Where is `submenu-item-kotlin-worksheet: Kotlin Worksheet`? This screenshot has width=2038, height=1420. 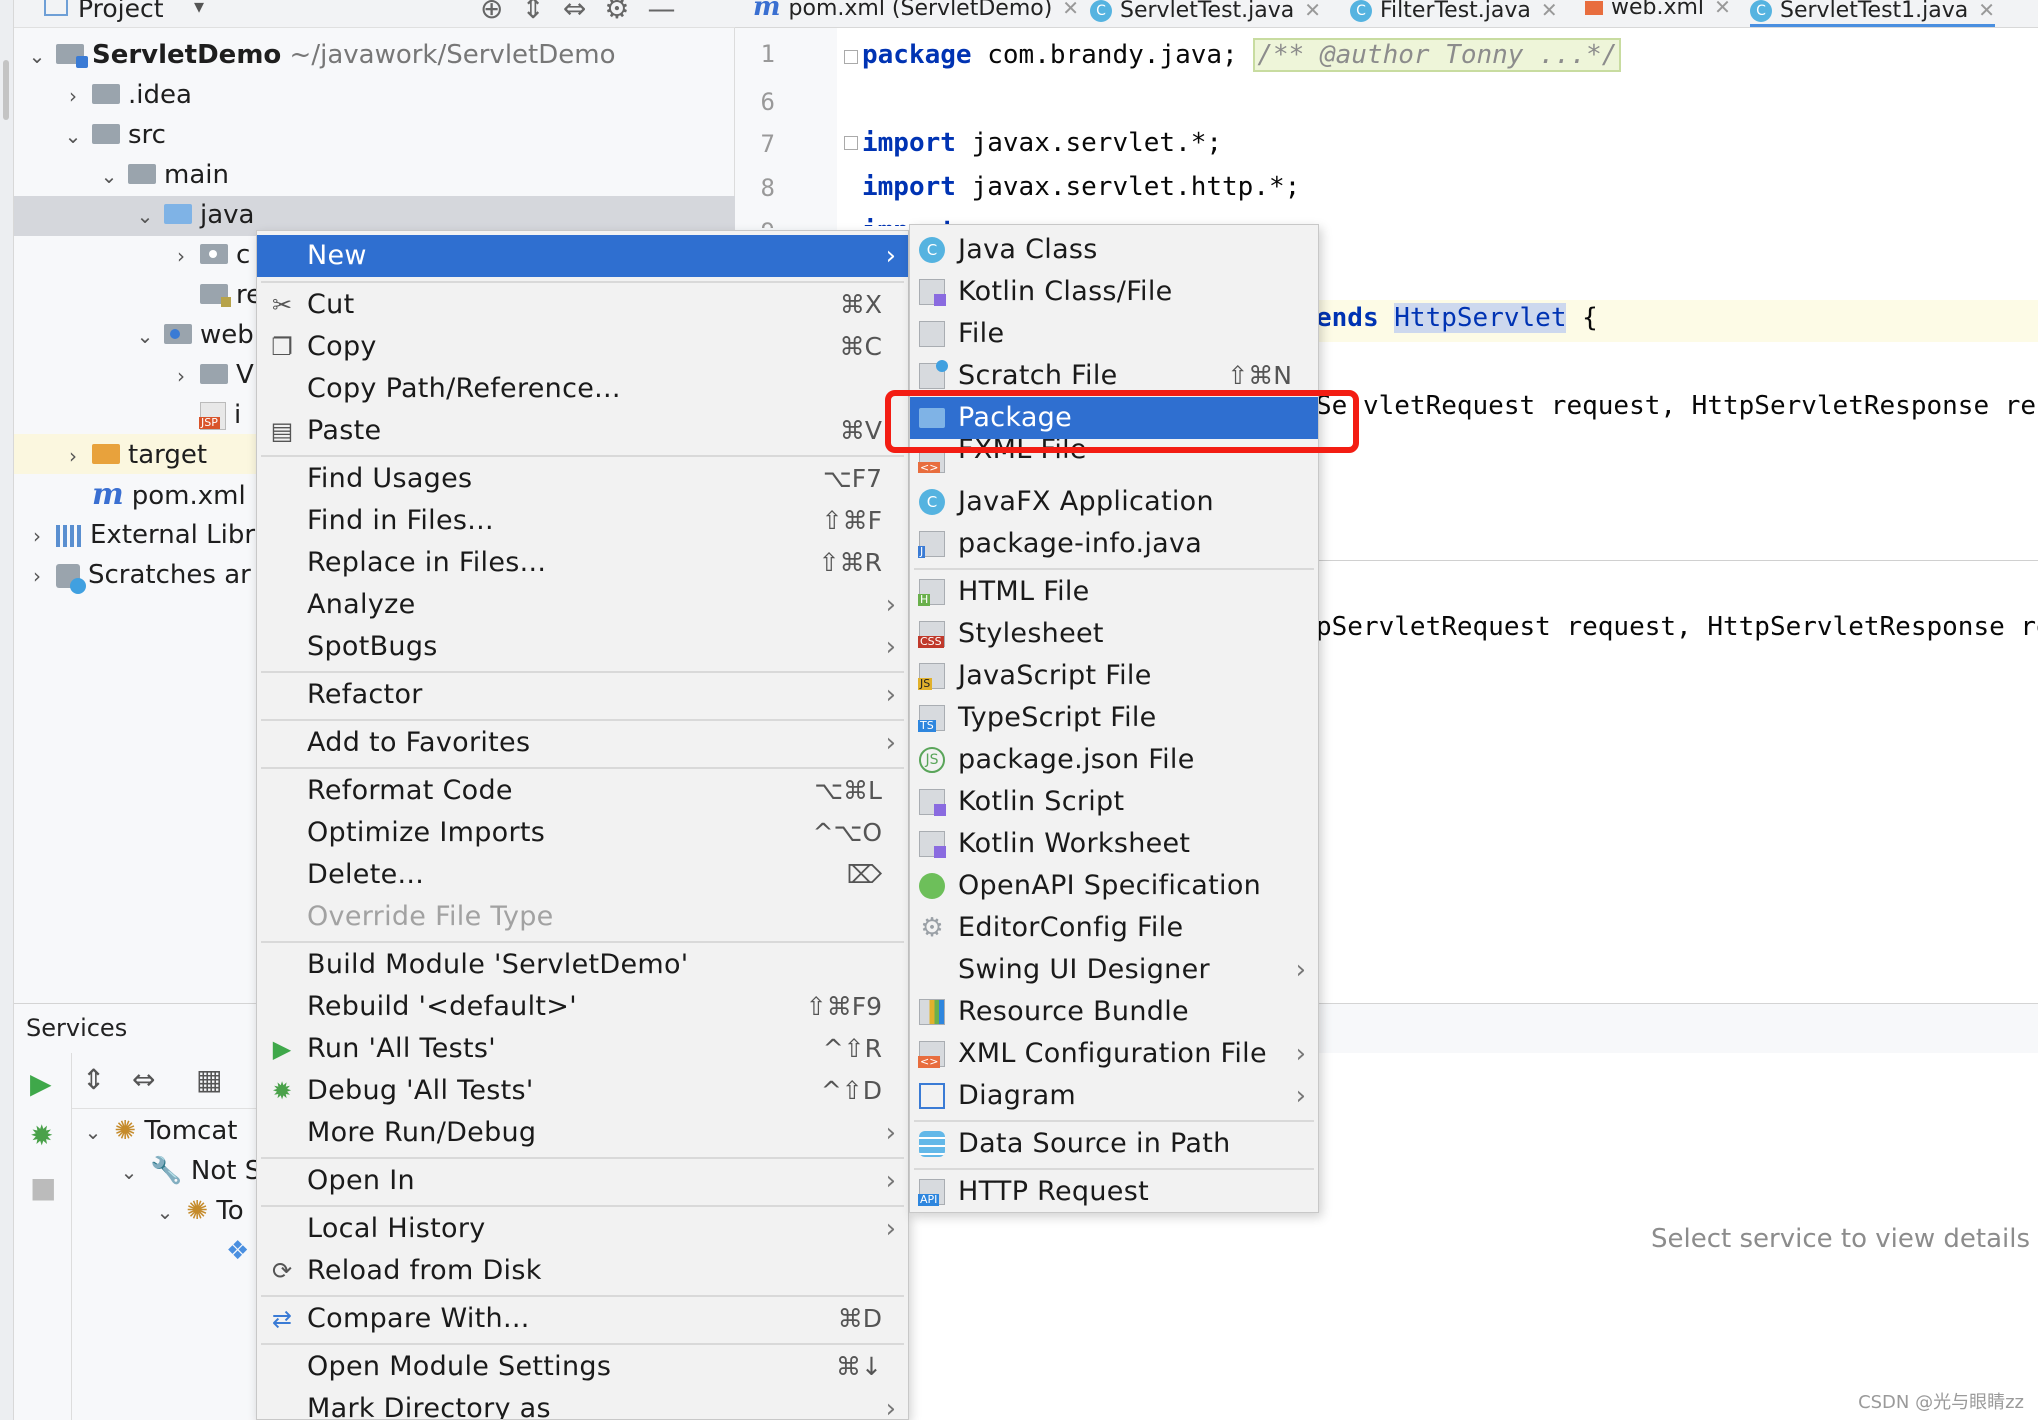
submenu-item-kotlin-worksheet: Kotlin Worksheet is located at coordinates (1114, 844).